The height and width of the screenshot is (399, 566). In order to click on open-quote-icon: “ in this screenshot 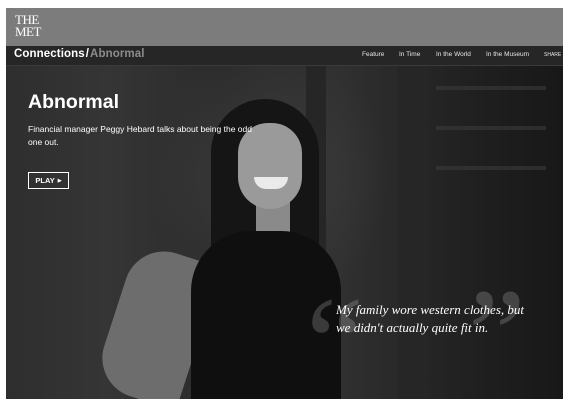, I will do `click(335, 335)`.